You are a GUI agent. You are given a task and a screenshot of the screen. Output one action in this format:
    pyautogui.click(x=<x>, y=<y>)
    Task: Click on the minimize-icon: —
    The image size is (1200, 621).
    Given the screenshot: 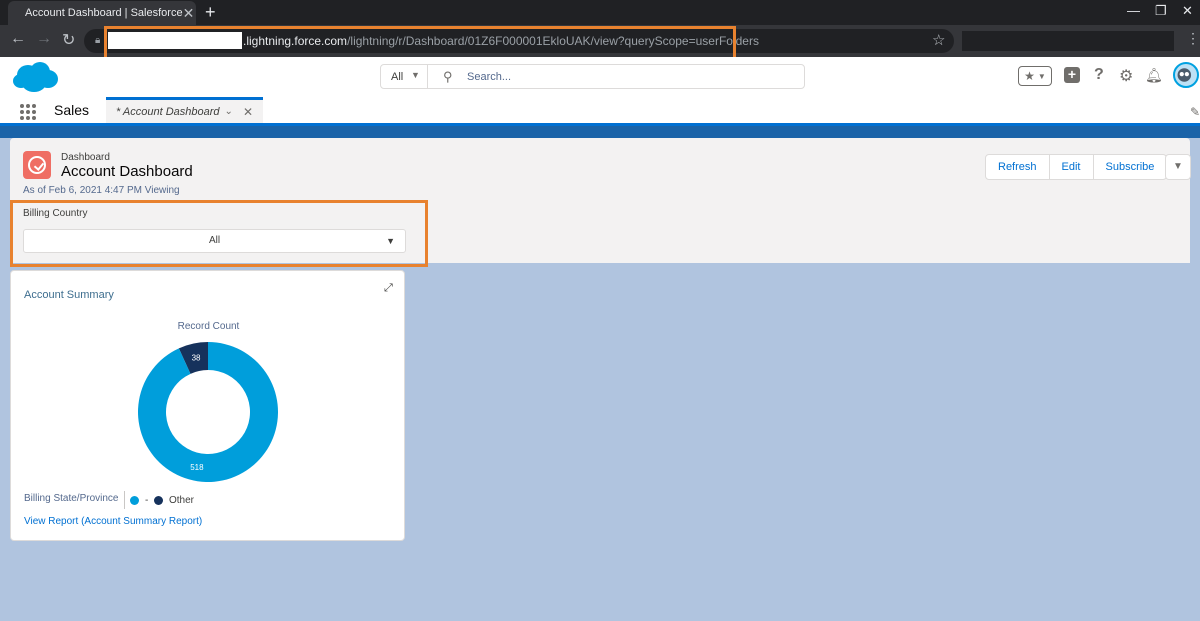 What is the action you would take?
    pyautogui.click(x=1133, y=10)
    